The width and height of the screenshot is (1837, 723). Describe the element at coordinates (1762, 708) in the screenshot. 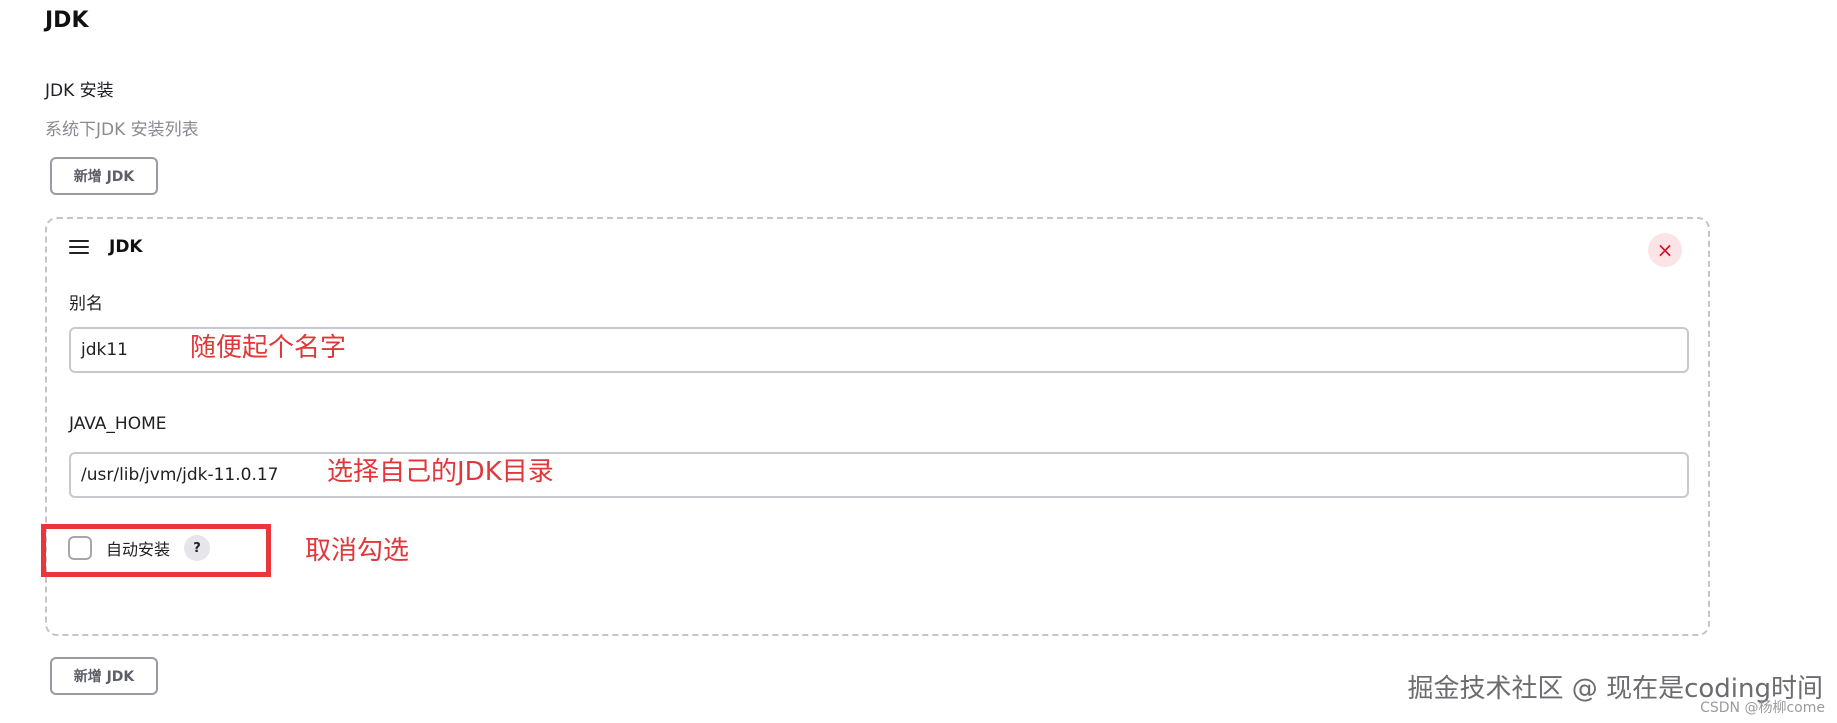

I see `watermark-sub: CSDN @杨柳come` at that location.